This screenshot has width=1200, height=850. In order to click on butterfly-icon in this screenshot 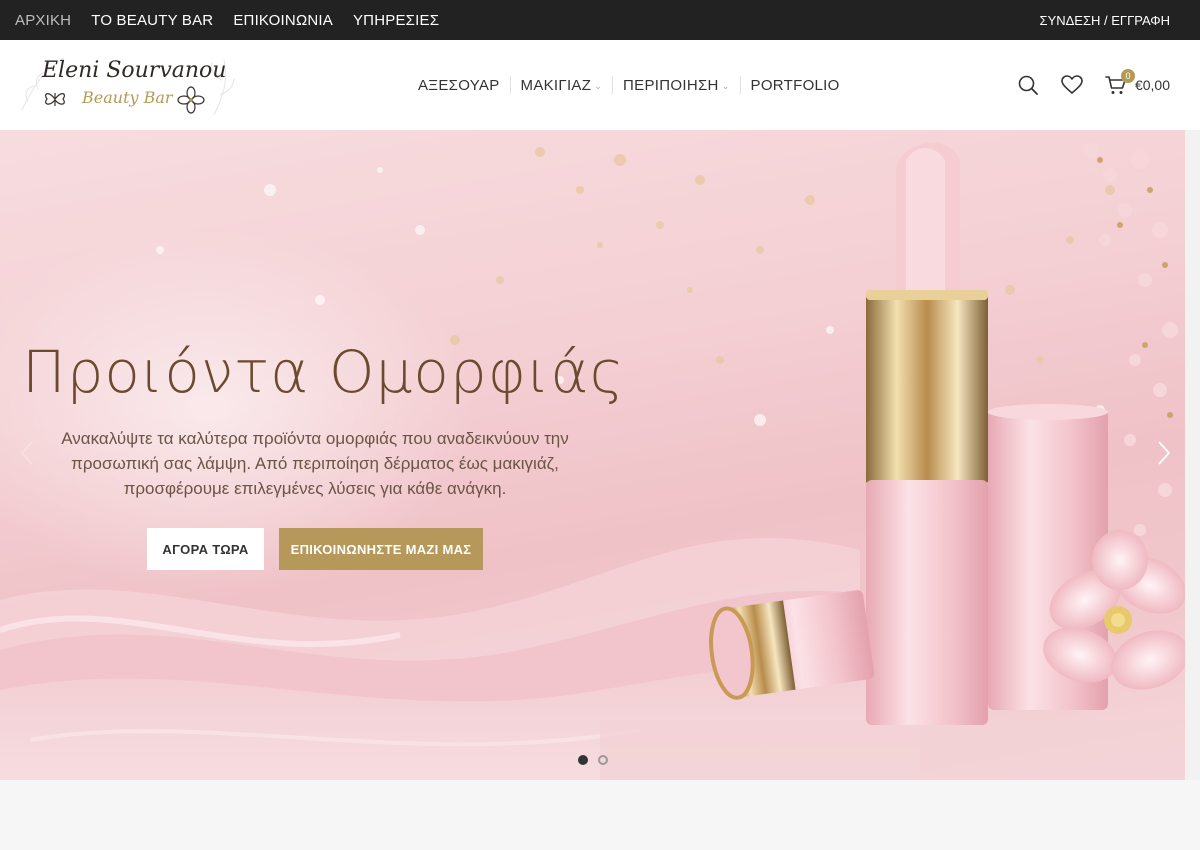, I will do `click(55, 99)`.